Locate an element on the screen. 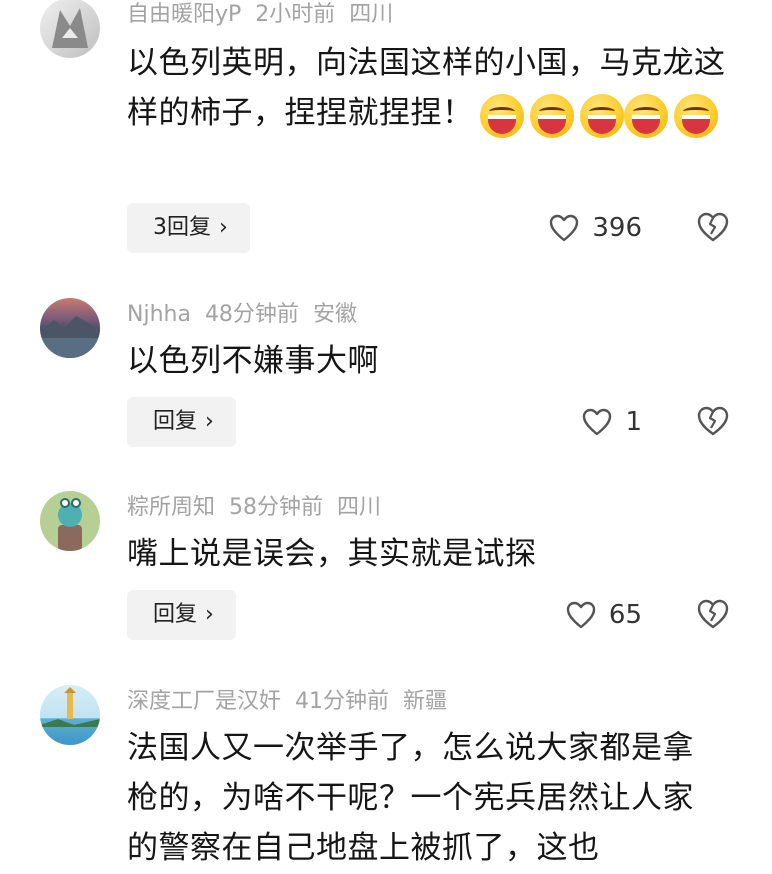  comment-meta: 粽所周知 58分钟前 四川 is located at coordinates (261, 508).